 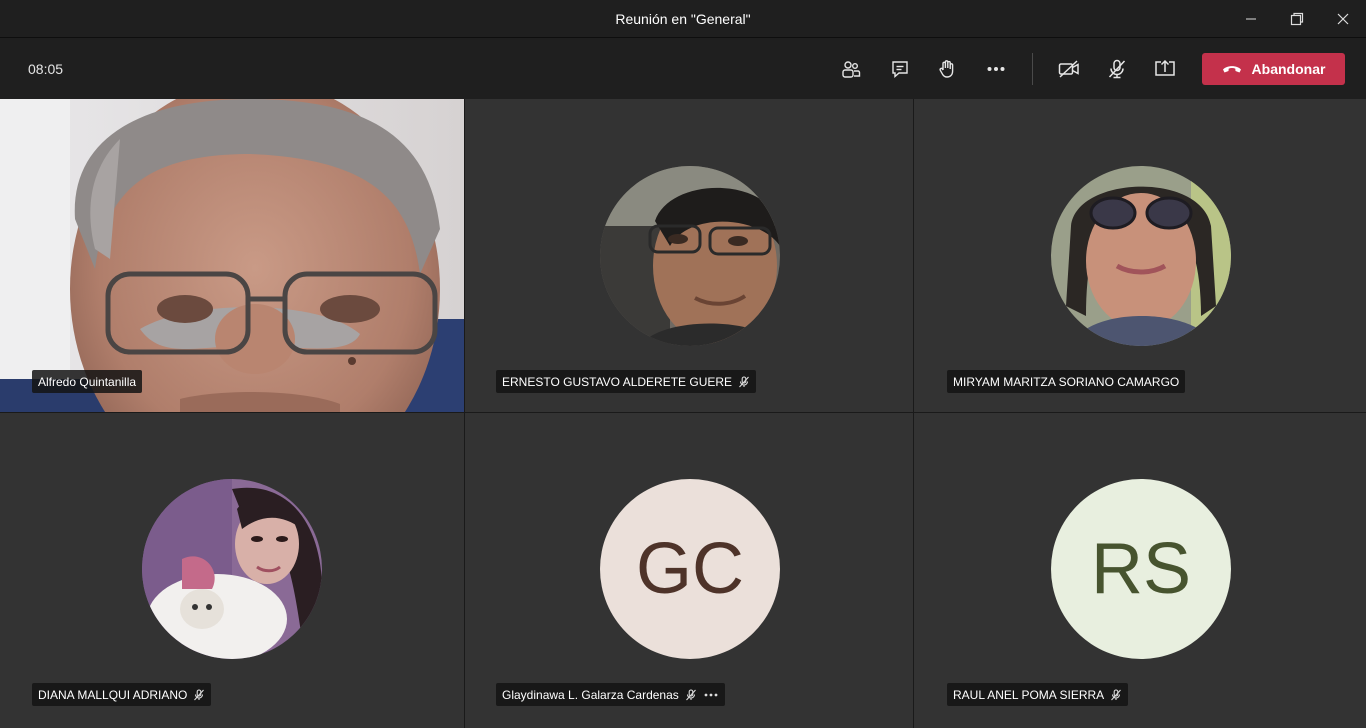 I want to click on share-screen-icon, so click(x=1165, y=67).